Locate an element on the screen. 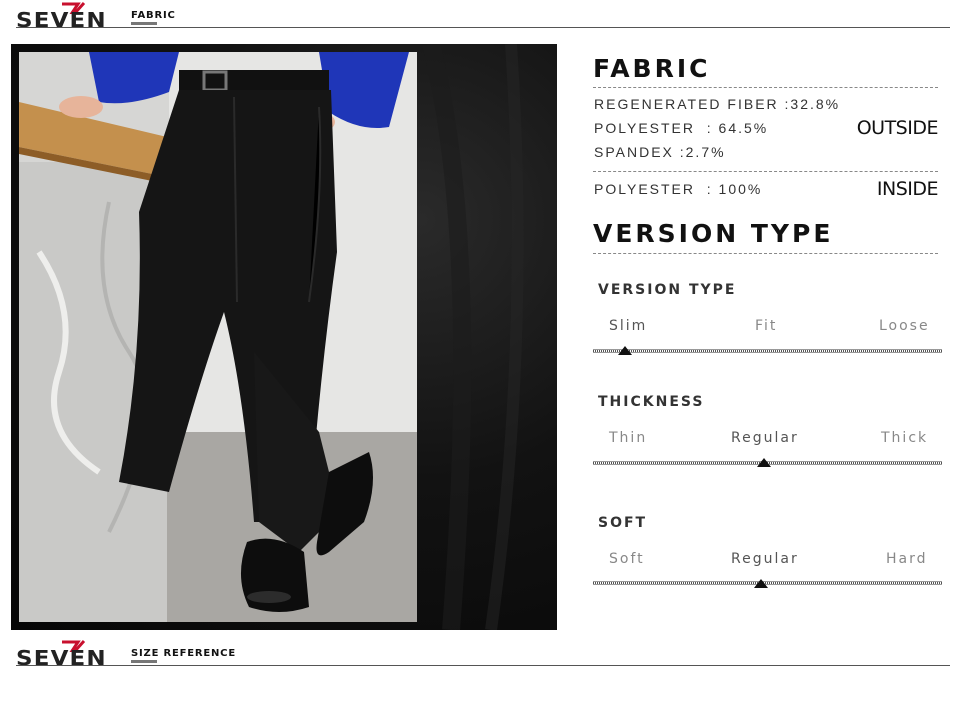 The width and height of the screenshot is (960, 702). scale-soft-pointer is located at coordinates (761, 583).